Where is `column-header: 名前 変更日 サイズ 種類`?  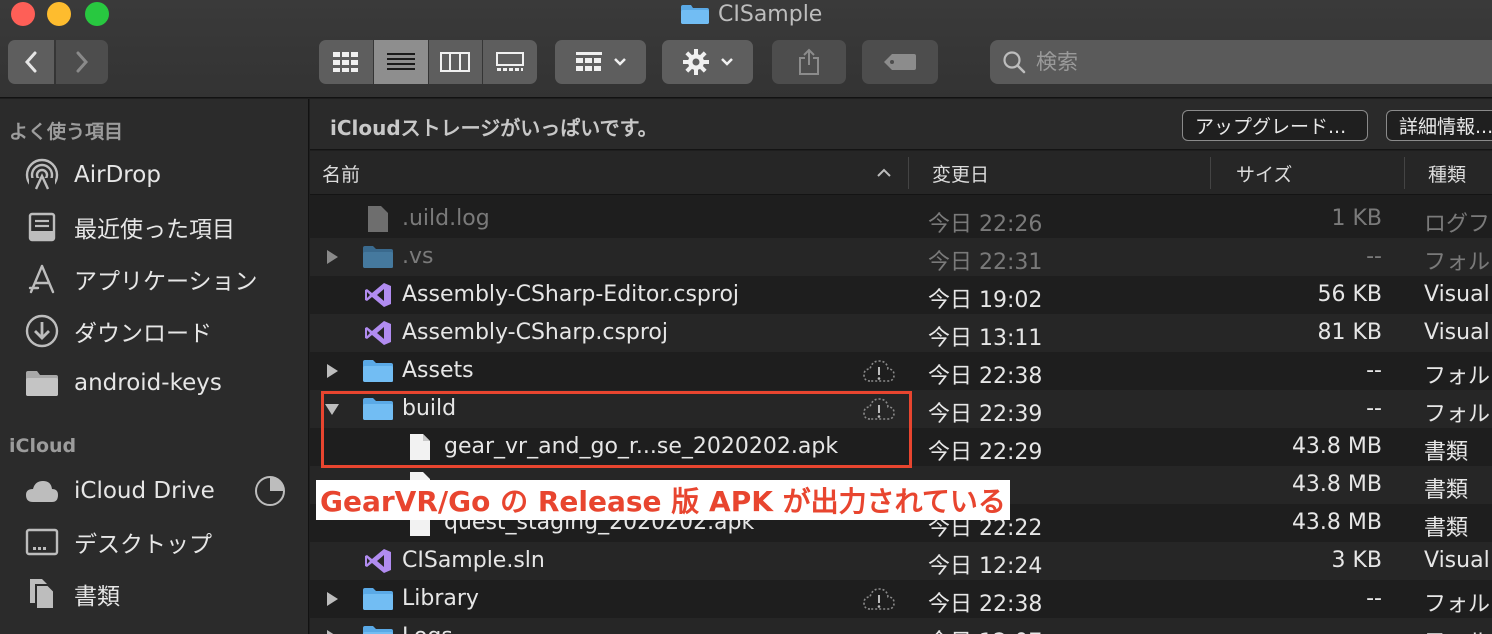 column-header: 名前 変更日 サイズ 種類 is located at coordinates (901, 173).